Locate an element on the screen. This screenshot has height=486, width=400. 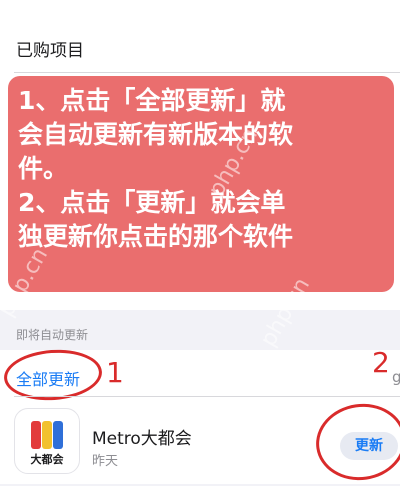
app-icon: 大都会 is located at coordinates (47, 441).